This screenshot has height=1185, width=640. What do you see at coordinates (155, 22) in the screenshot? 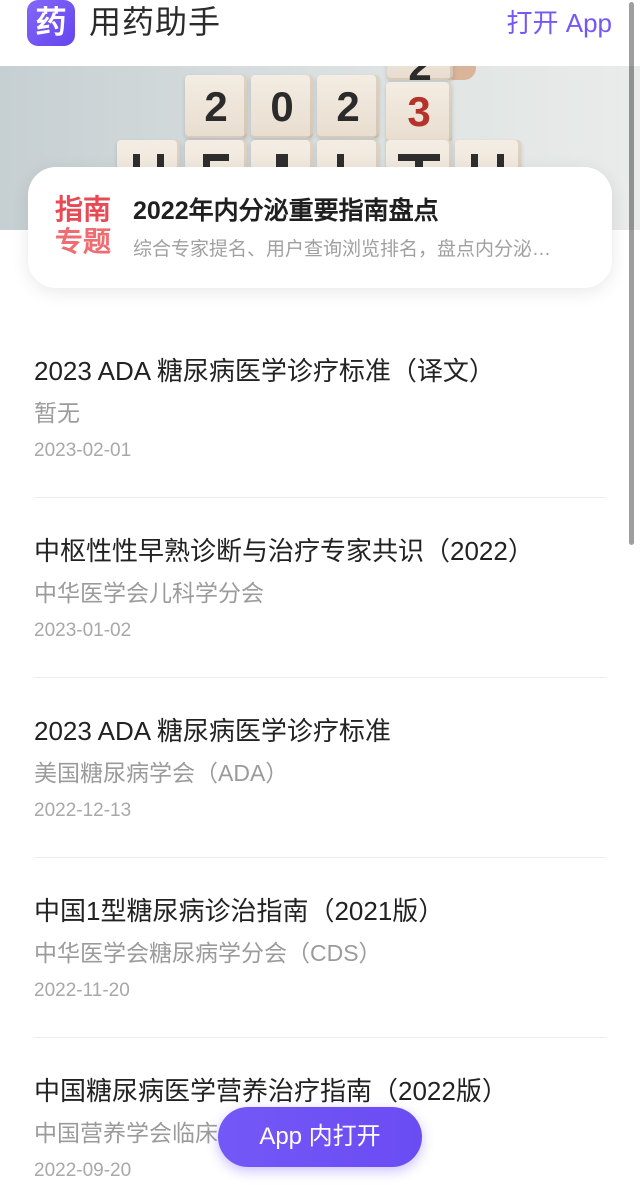
I see `app-name: 用药助手` at bounding box center [155, 22].